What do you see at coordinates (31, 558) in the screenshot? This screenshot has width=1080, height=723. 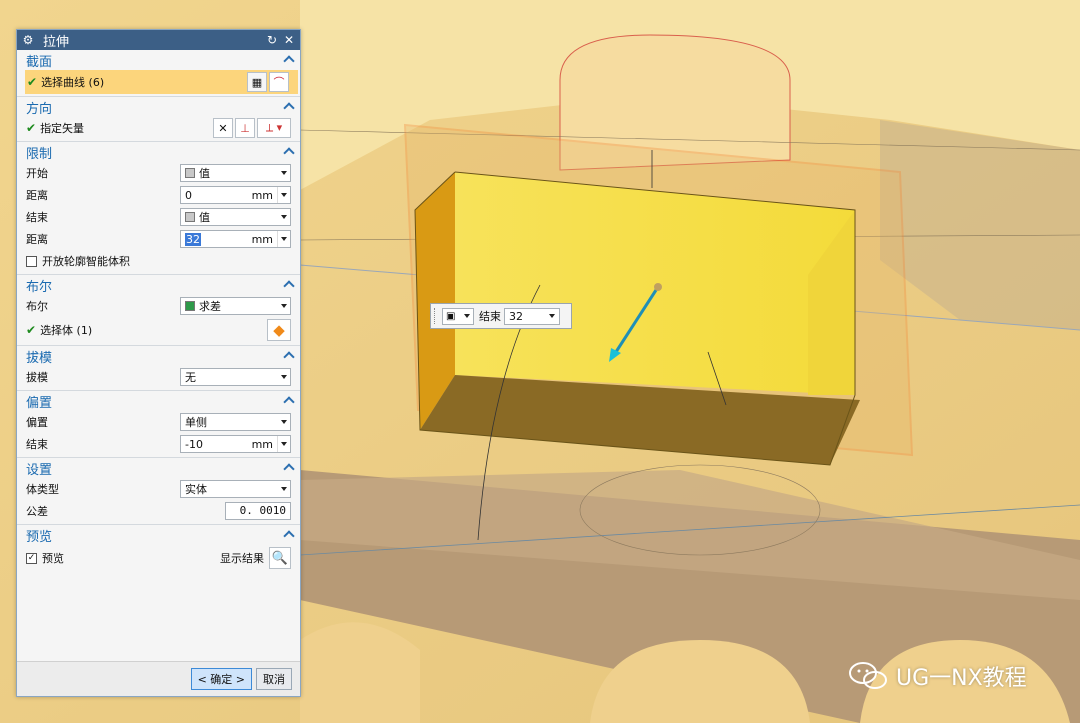 I see `preview-checkbox: ✓` at bounding box center [31, 558].